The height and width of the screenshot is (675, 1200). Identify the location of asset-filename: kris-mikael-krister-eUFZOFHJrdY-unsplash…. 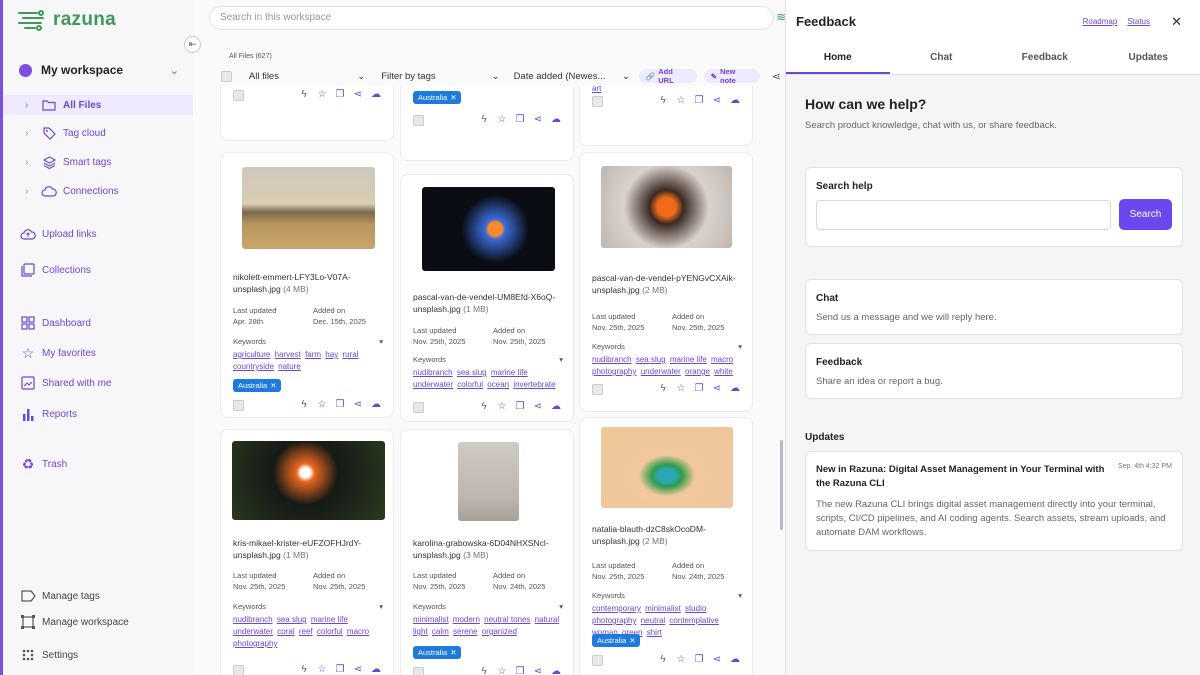
(310, 549).